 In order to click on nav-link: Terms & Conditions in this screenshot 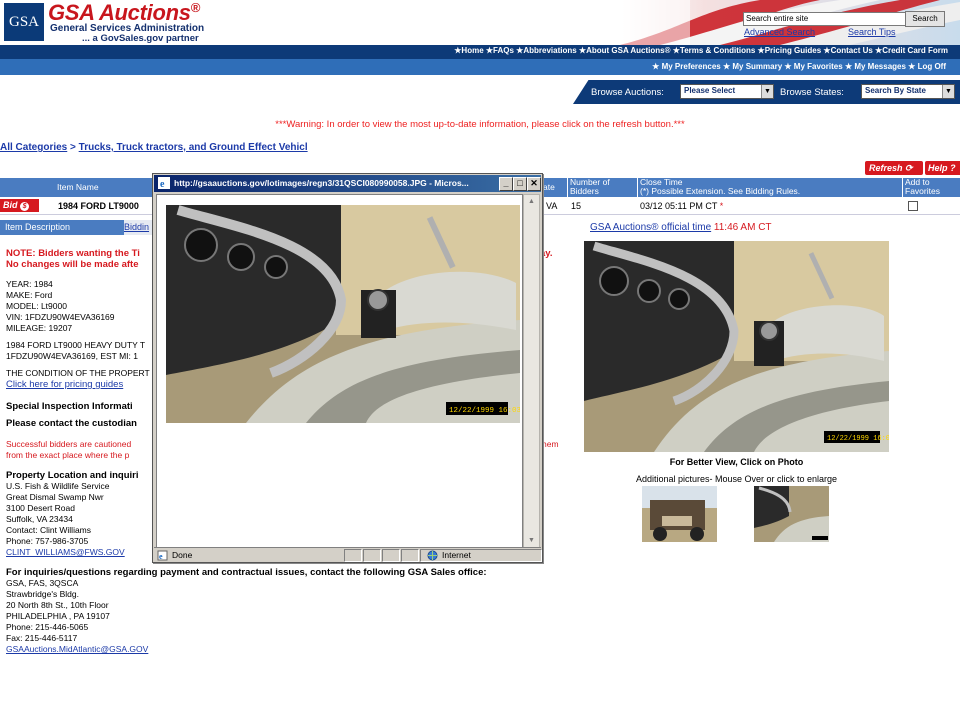, I will do `click(719, 50)`.